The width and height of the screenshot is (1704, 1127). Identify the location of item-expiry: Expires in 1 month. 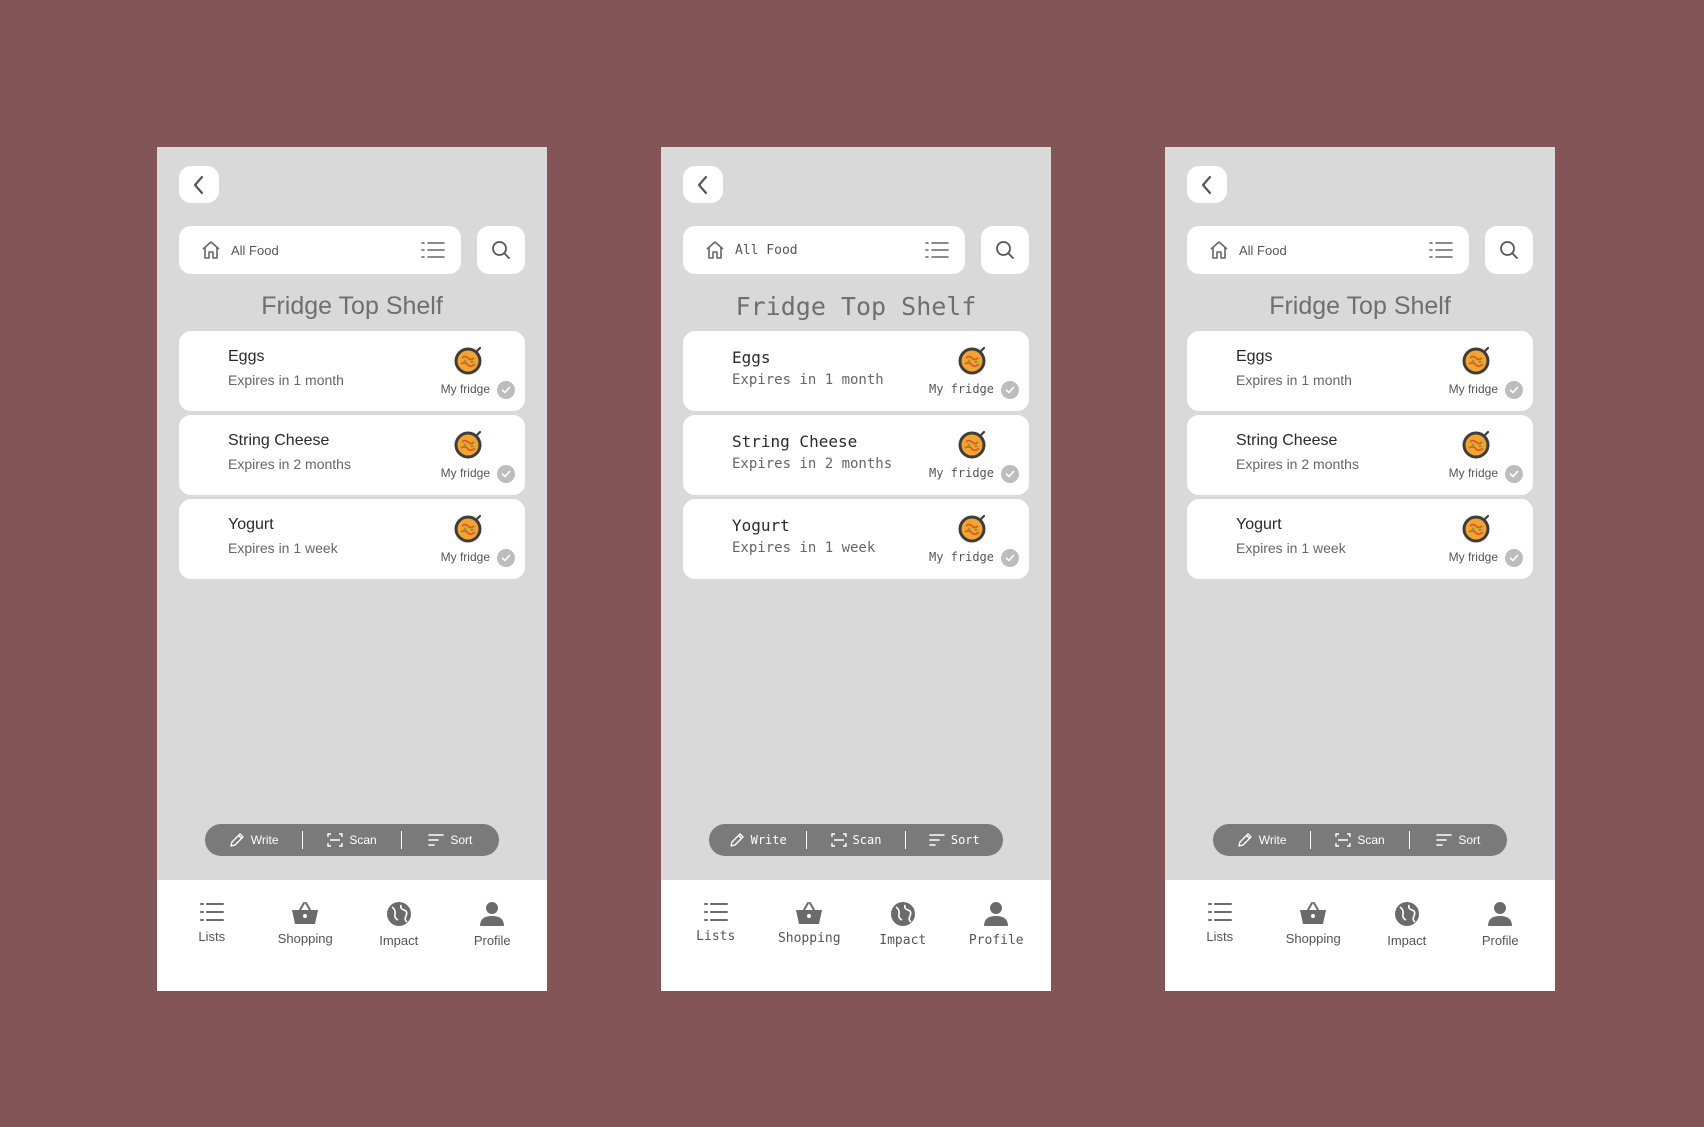
(286, 380).